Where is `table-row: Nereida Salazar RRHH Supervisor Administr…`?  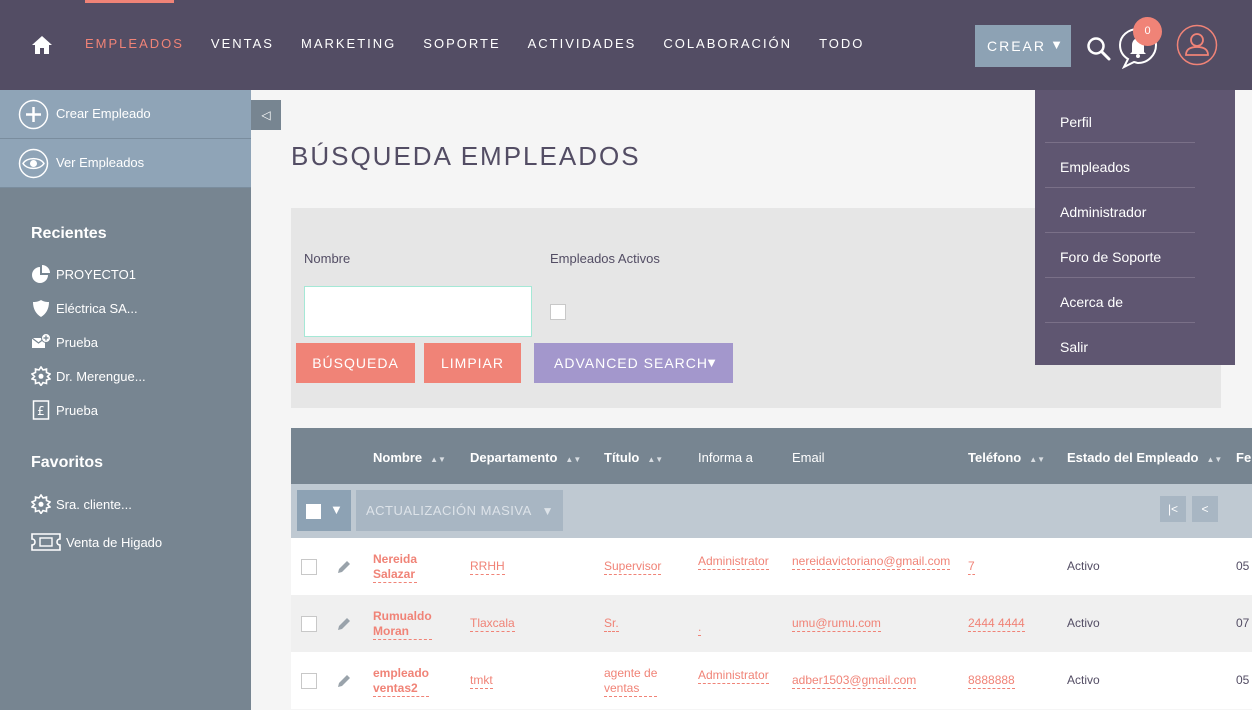 table-row: Nereida Salazar RRHH Supervisor Administr… is located at coordinates (771, 566).